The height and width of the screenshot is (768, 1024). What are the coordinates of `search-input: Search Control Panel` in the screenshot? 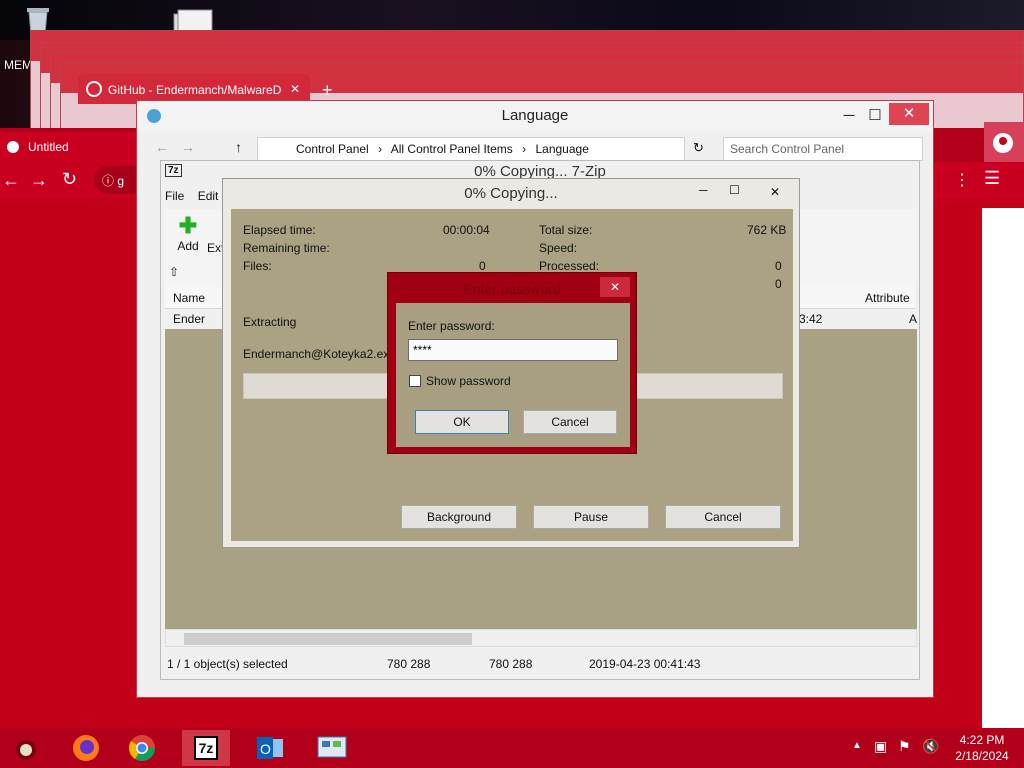 It's located at (823, 149).